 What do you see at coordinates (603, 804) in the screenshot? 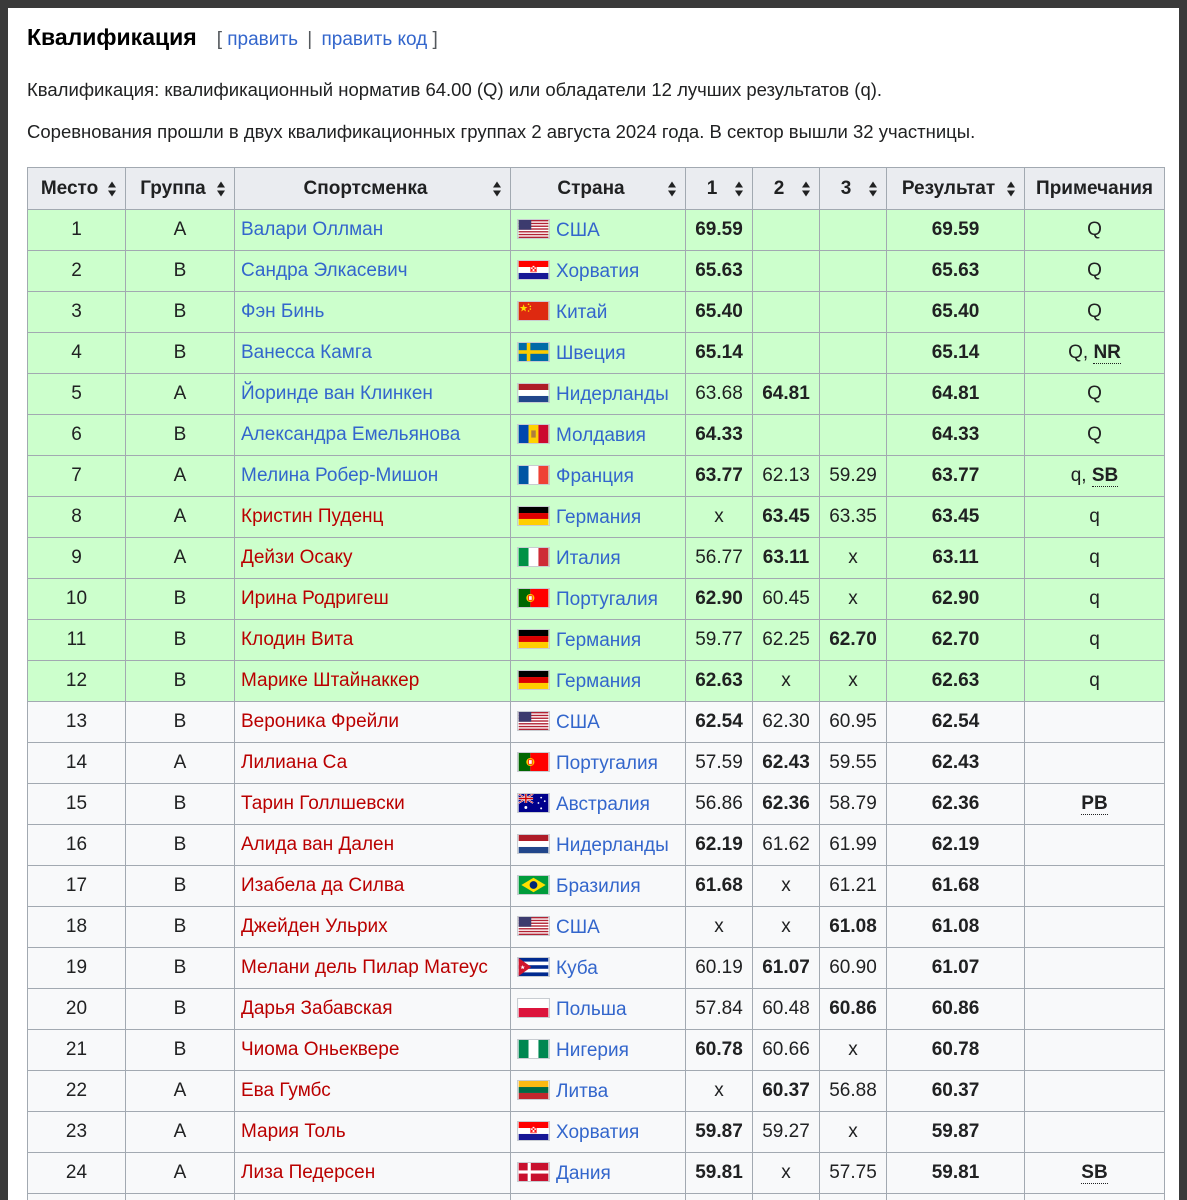
I see `country-link: Австралия` at bounding box center [603, 804].